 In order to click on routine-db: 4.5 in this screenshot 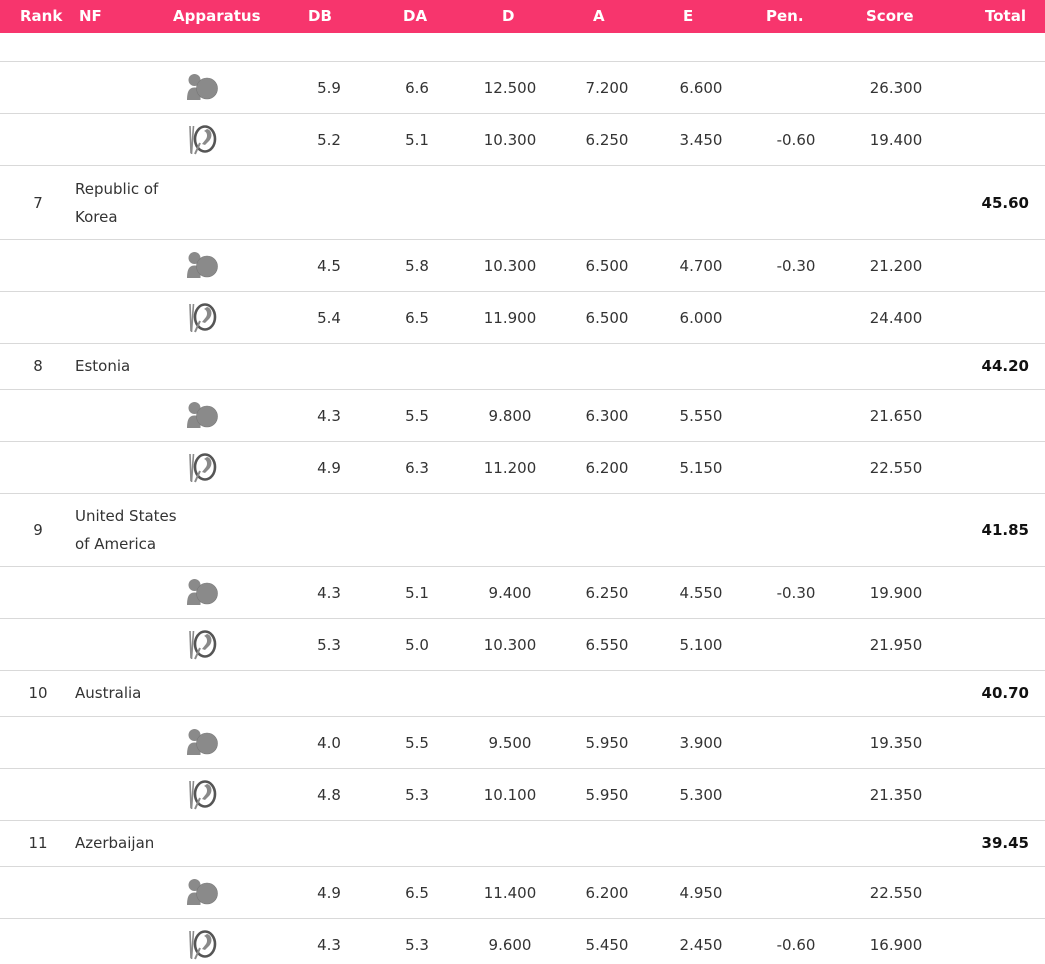, I will do `click(329, 265)`.